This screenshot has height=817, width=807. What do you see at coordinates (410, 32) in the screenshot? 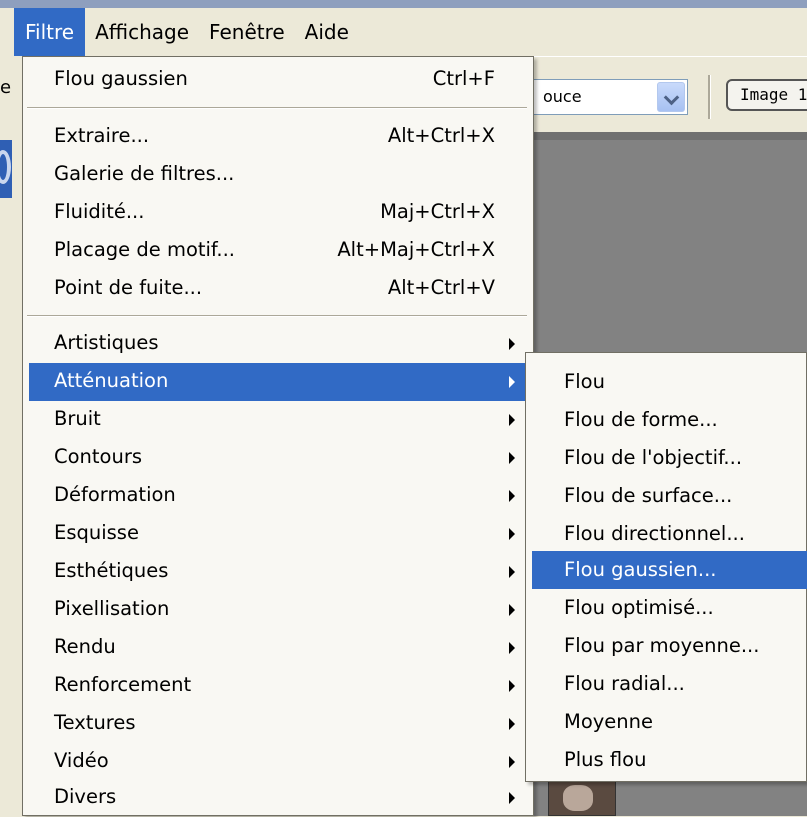
I see `menu-bar: Filtre Affichage Fenêtre Aide` at bounding box center [410, 32].